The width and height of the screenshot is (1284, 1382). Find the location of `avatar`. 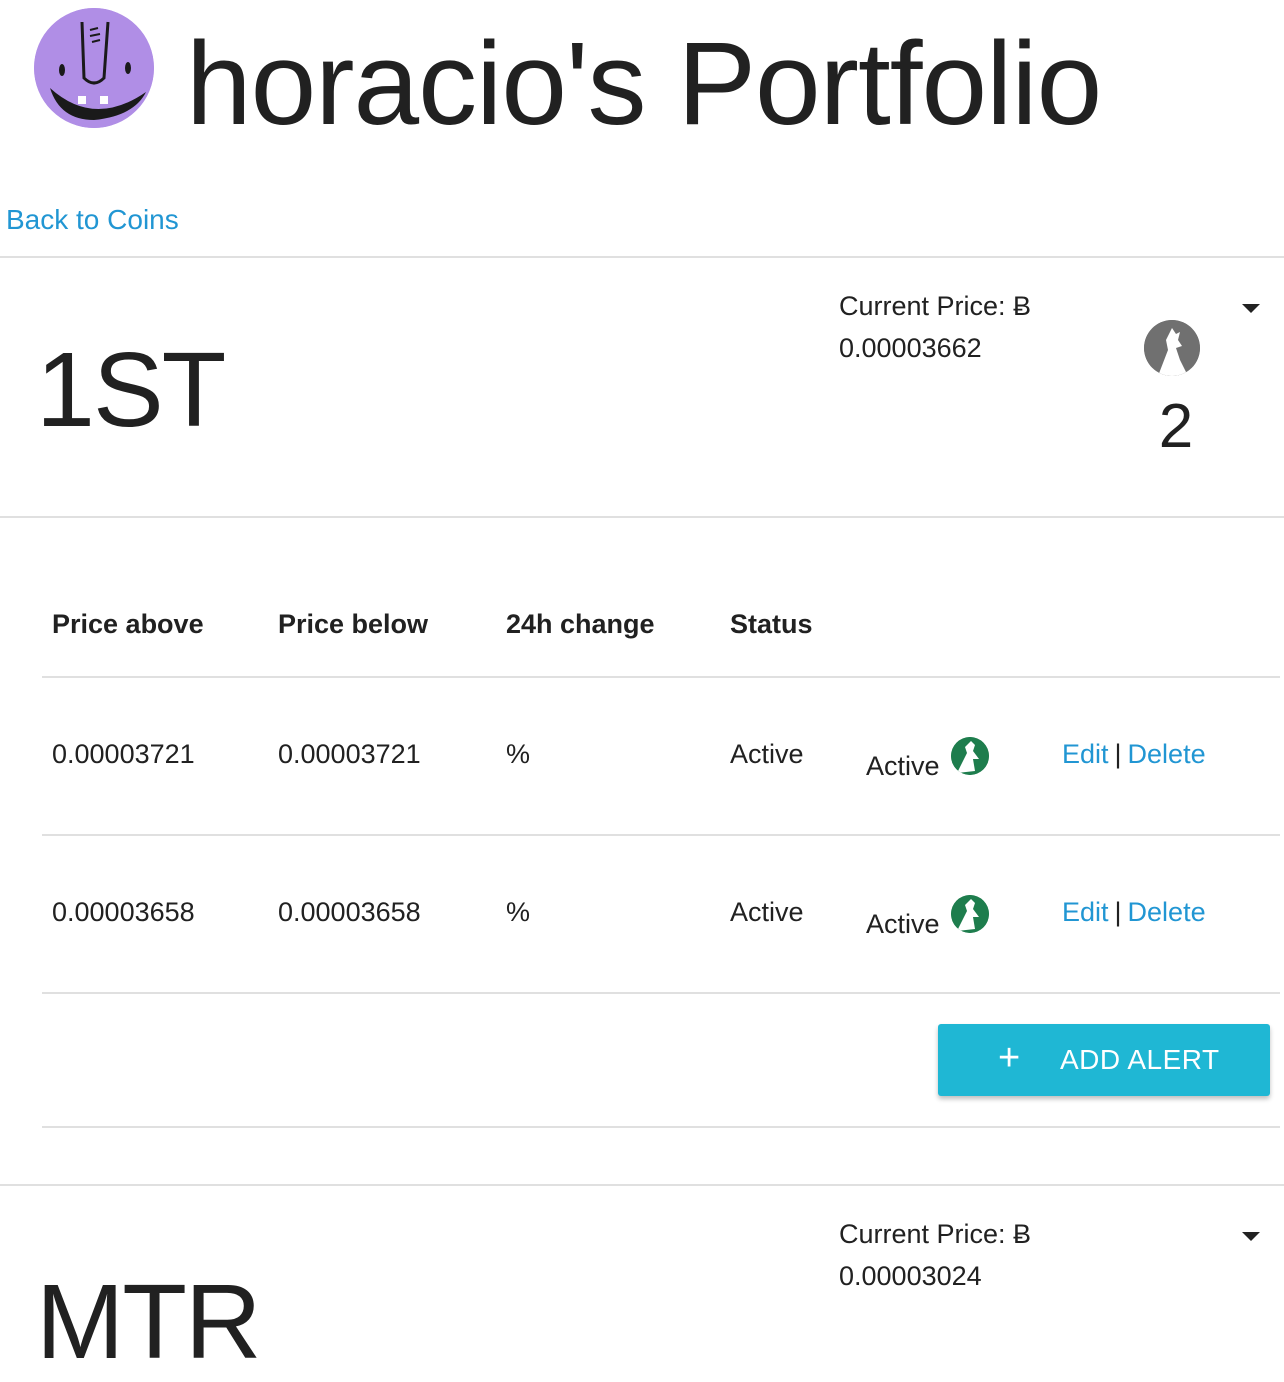

avatar is located at coordinates (94, 68).